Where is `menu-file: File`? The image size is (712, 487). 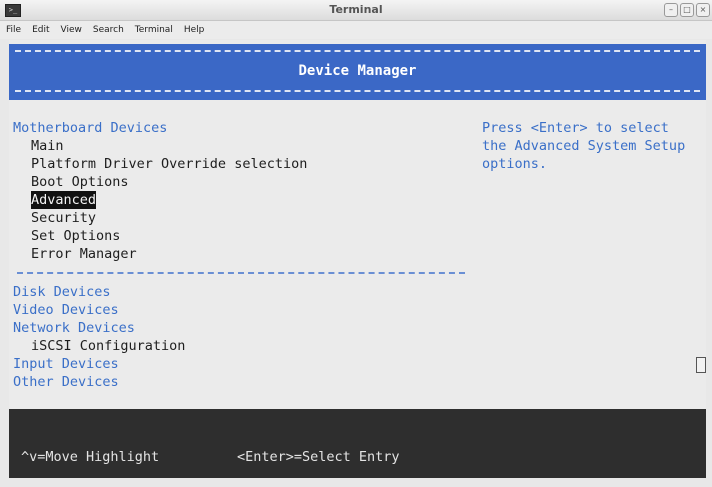
menu-file: File is located at coordinates (13, 30).